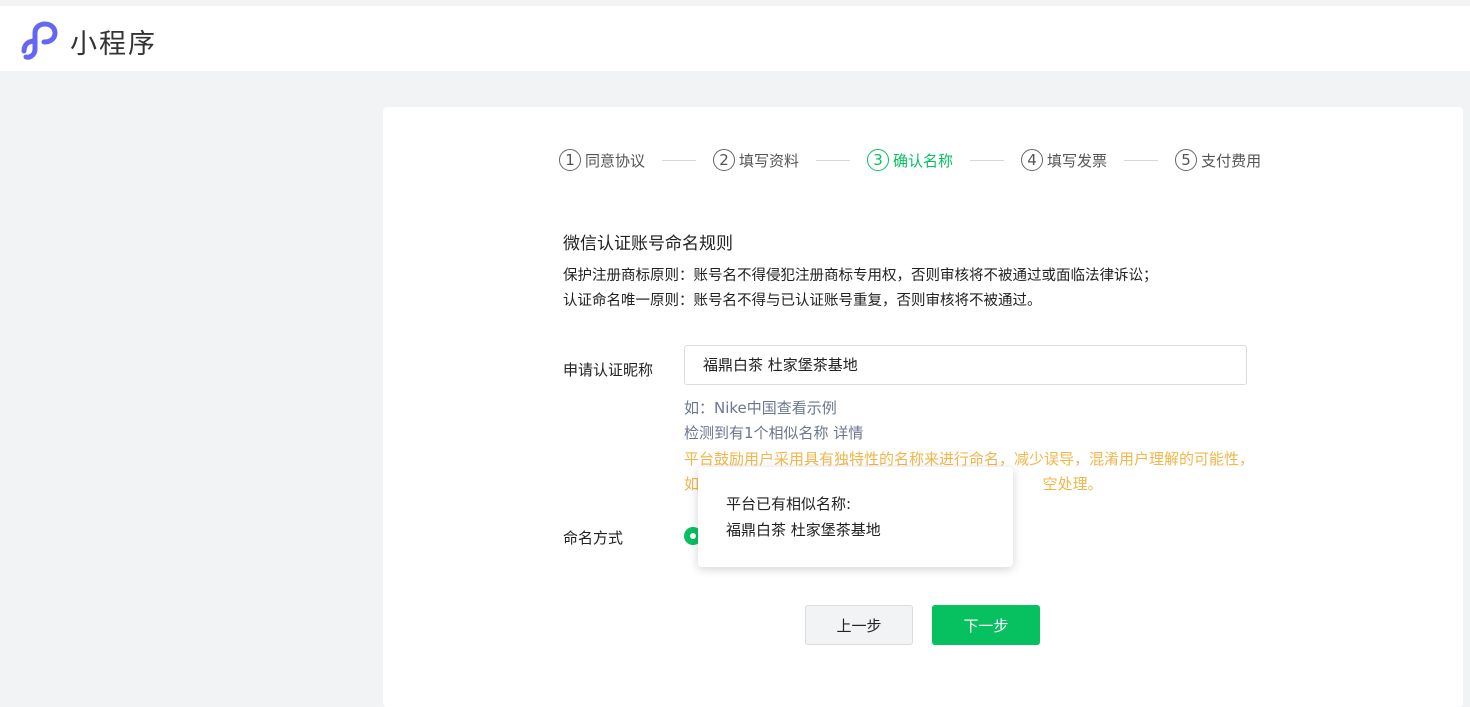  Describe the element at coordinates (802, 301) in the screenshot. I see `naming-rule-unique: 认证命名唯一原则：账号名不得与已认证账号重复，否则审核将不被通过。` at that location.